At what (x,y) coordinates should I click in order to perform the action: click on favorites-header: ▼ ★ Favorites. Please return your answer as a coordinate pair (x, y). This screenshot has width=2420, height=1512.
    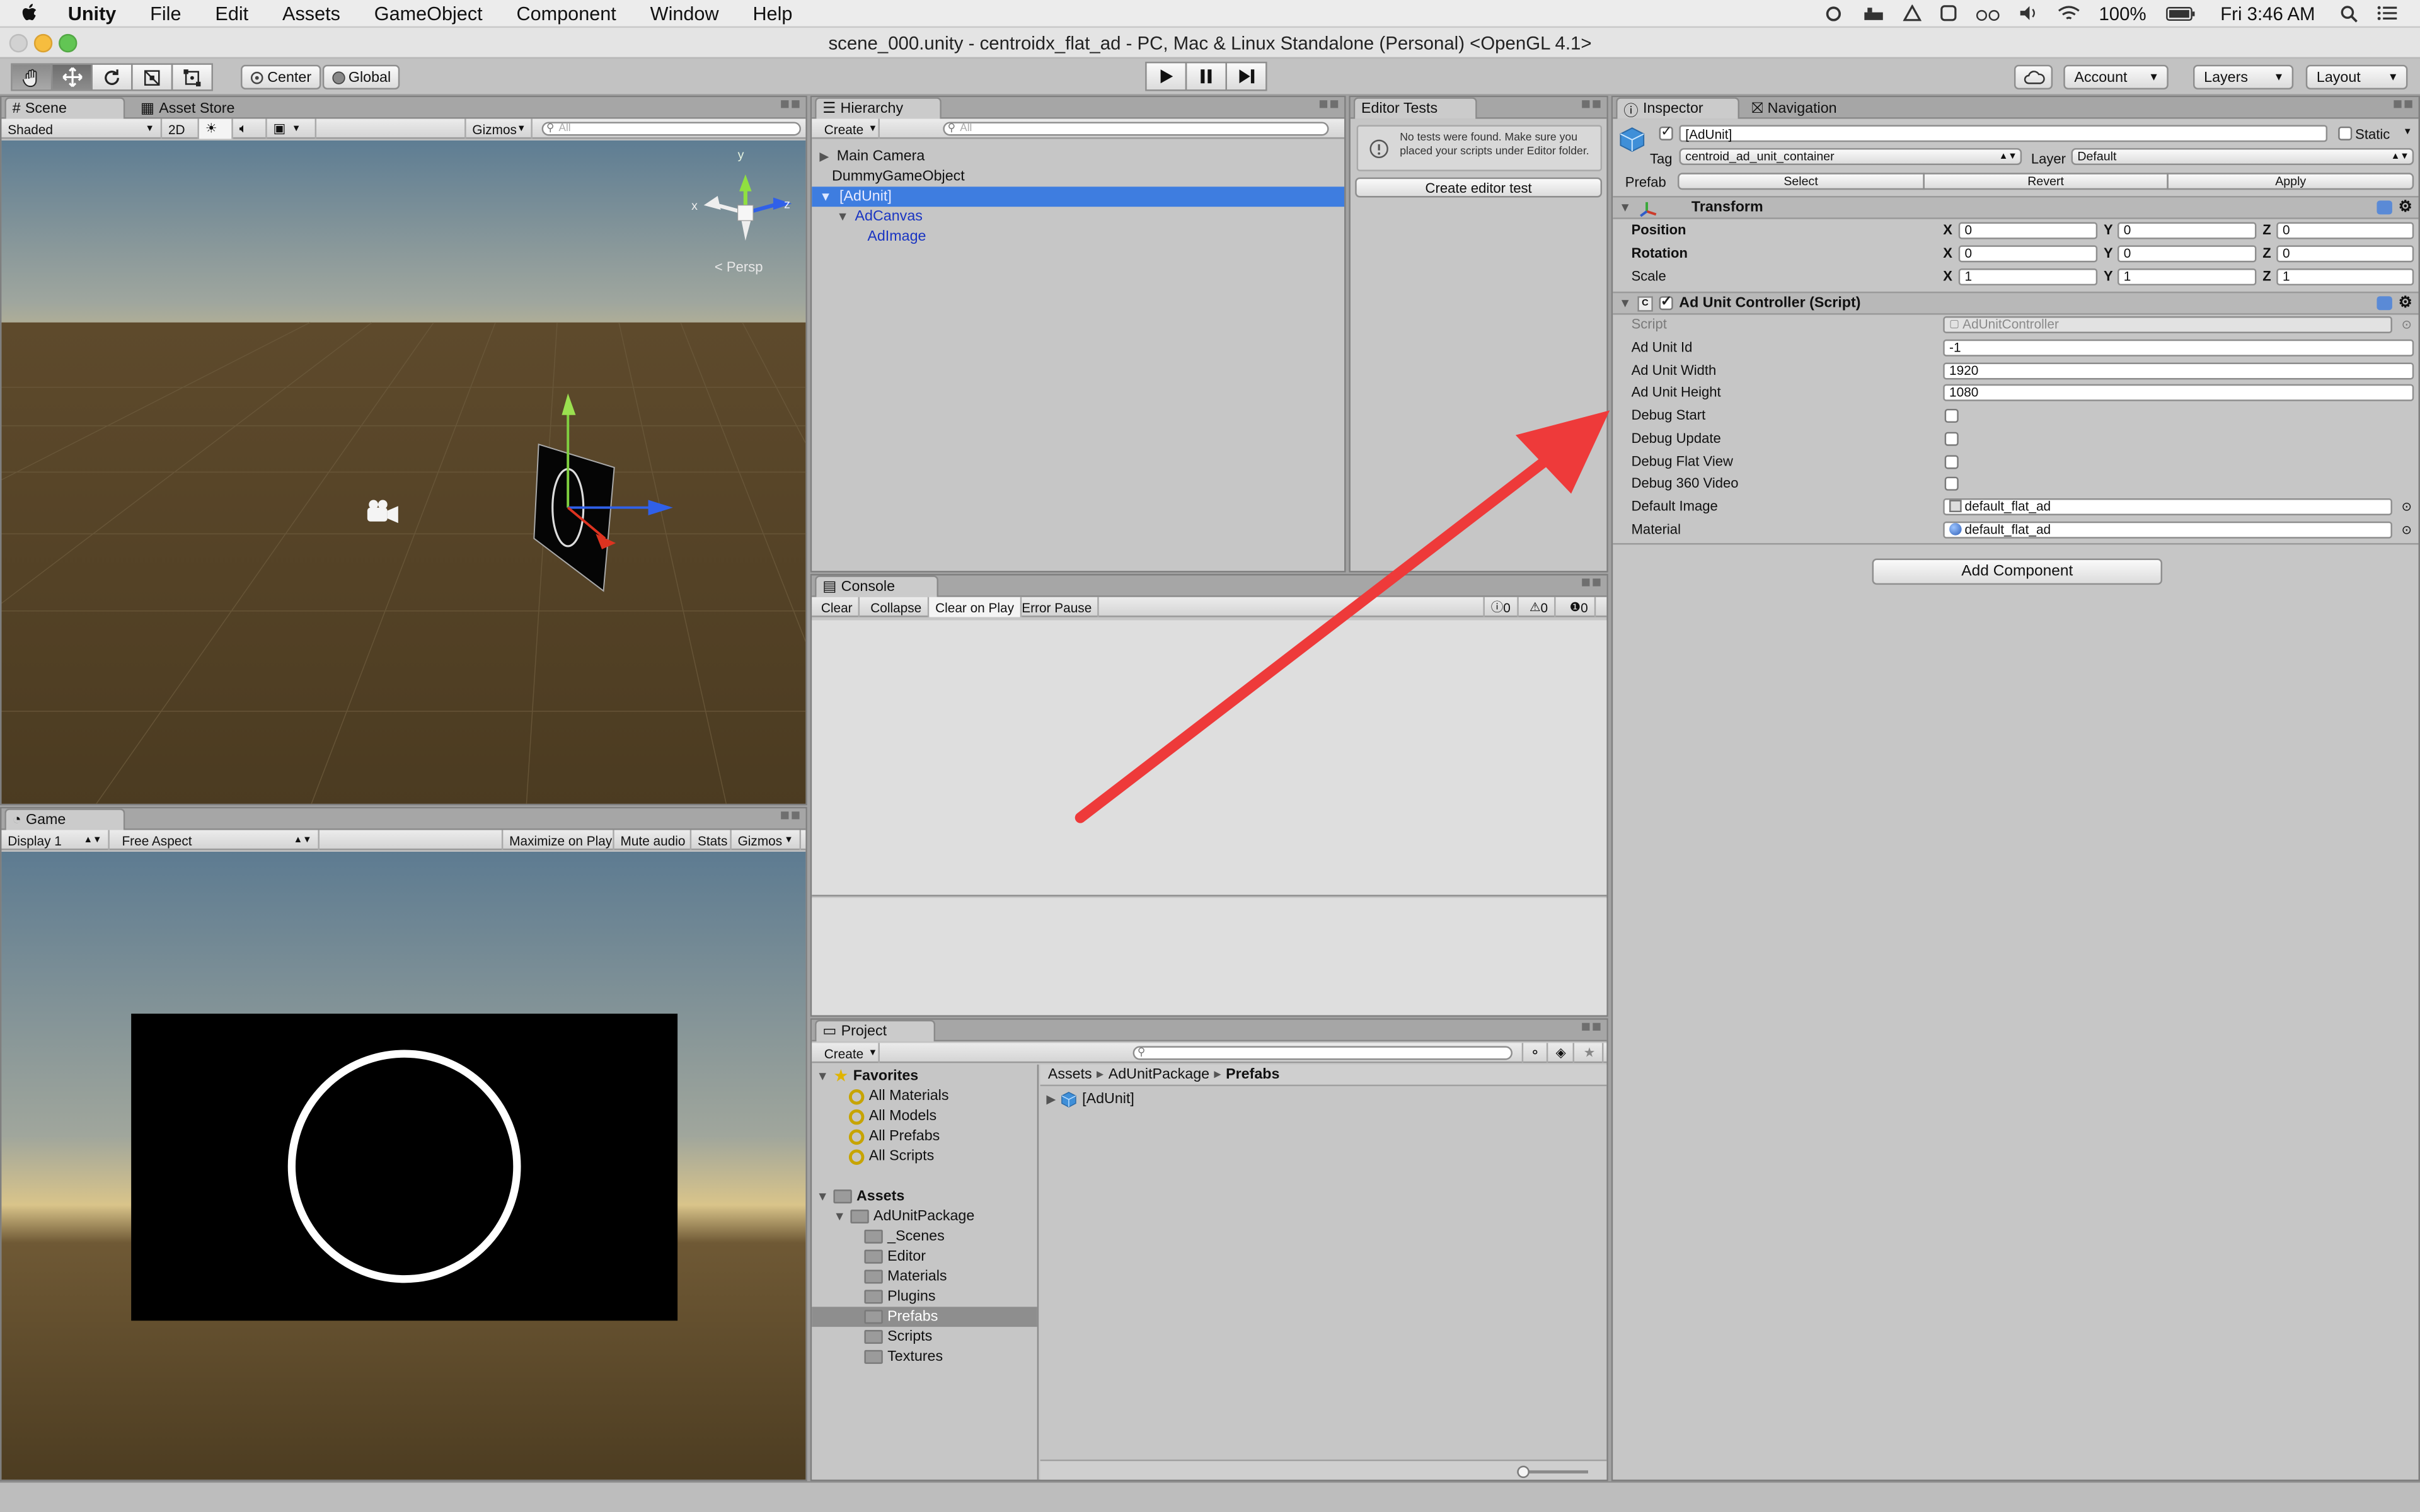
    Looking at the image, I should click on (868, 1076).